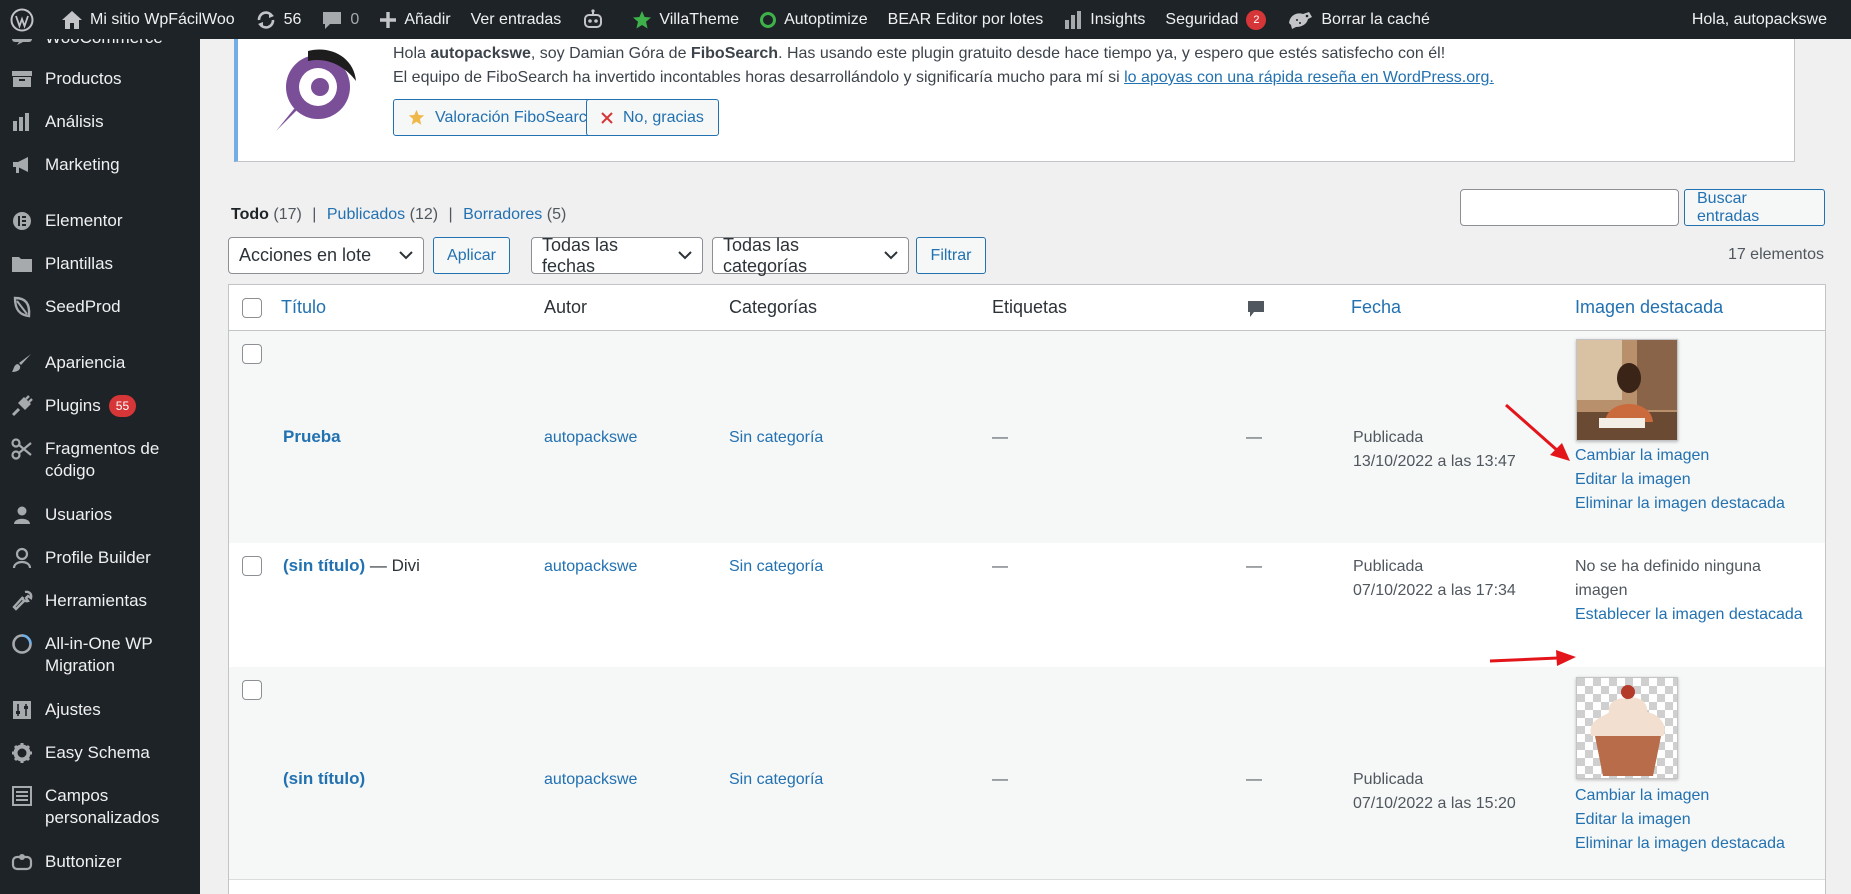 The image size is (1851, 894). I want to click on villatheme-label: VillaTheme, so click(699, 19).